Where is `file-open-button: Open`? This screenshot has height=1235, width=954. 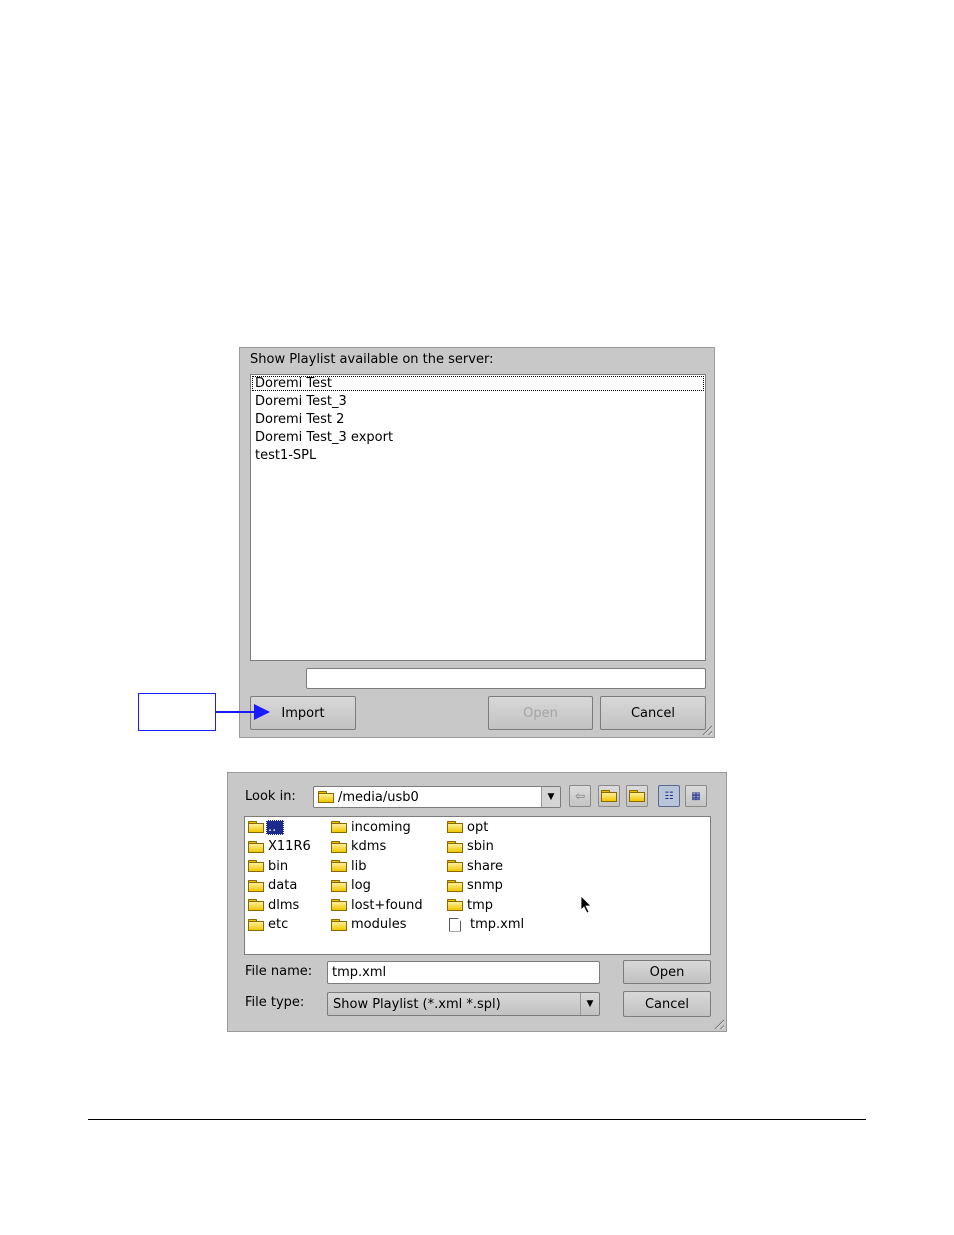 file-open-button: Open is located at coordinates (667, 972).